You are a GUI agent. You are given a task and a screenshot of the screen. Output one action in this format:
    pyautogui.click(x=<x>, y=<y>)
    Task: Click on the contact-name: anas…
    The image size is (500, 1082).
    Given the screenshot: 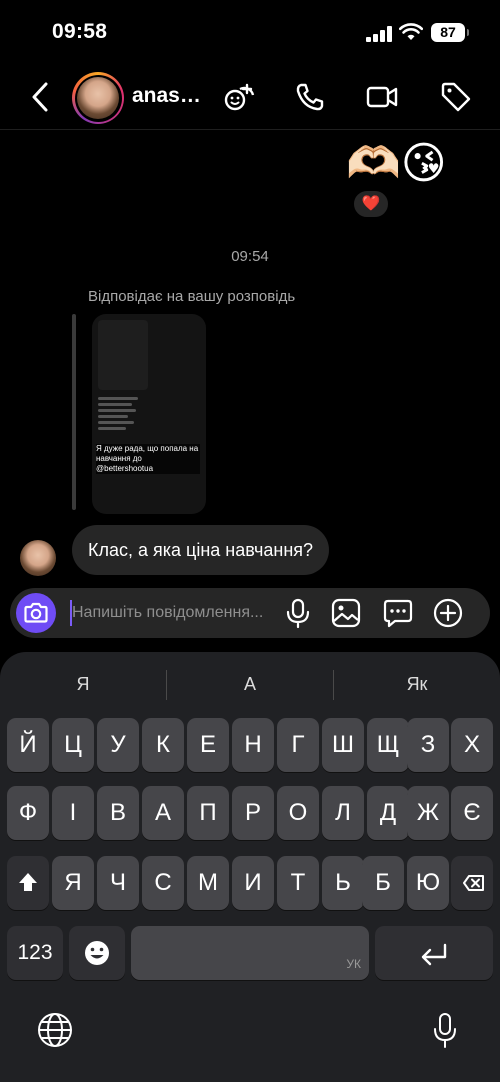 What is the action you would take?
    pyautogui.click(x=166, y=96)
    